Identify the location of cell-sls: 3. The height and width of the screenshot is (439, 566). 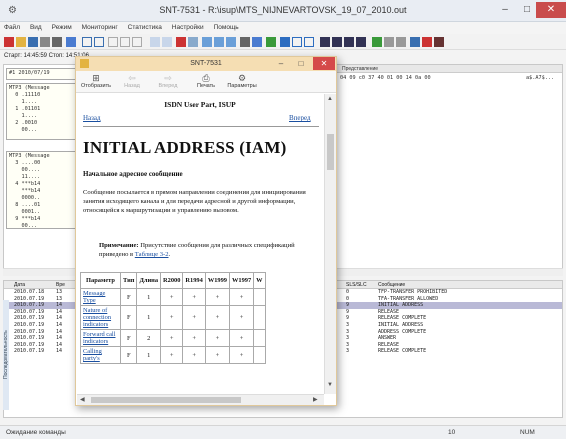
(348, 331).